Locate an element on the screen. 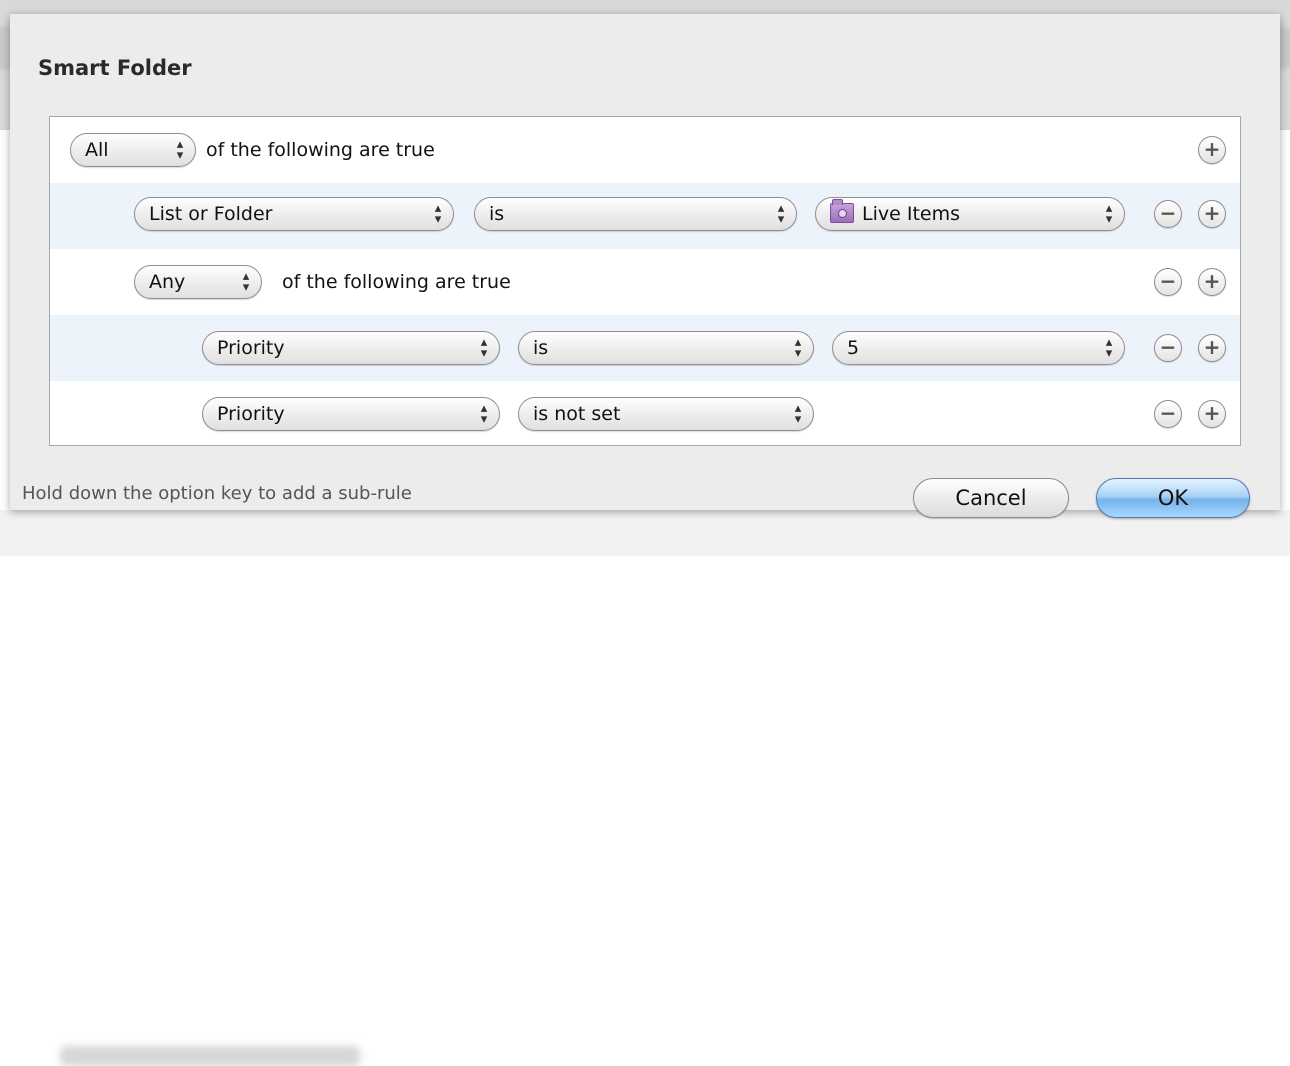 The image size is (1290, 1066). field-popup-label: List or Folder is located at coordinates (211, 214).